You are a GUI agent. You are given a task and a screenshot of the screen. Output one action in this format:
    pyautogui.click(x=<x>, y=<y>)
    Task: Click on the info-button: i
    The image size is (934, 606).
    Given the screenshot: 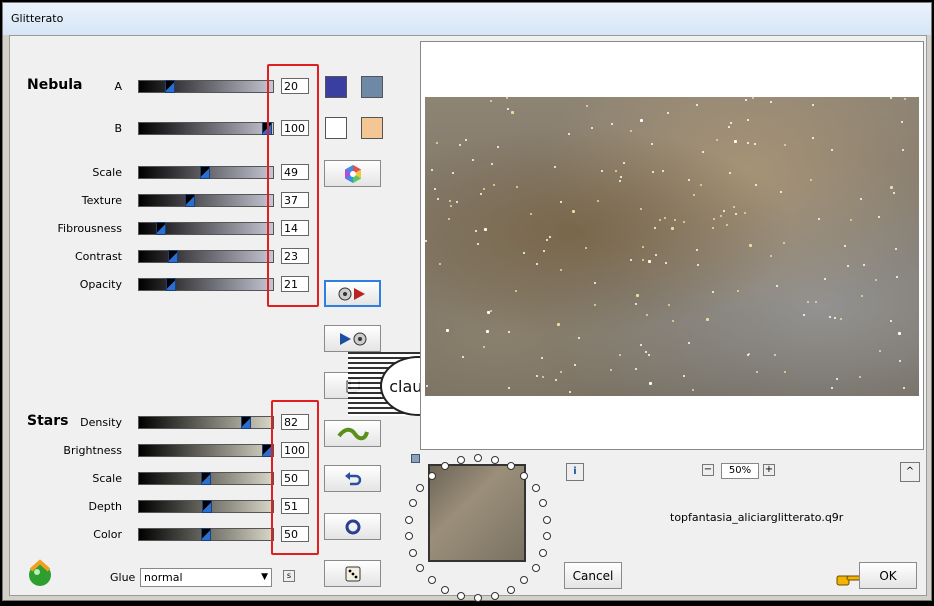 What is the action you would take?
    pyautogui.click(x=575, y=472)
    